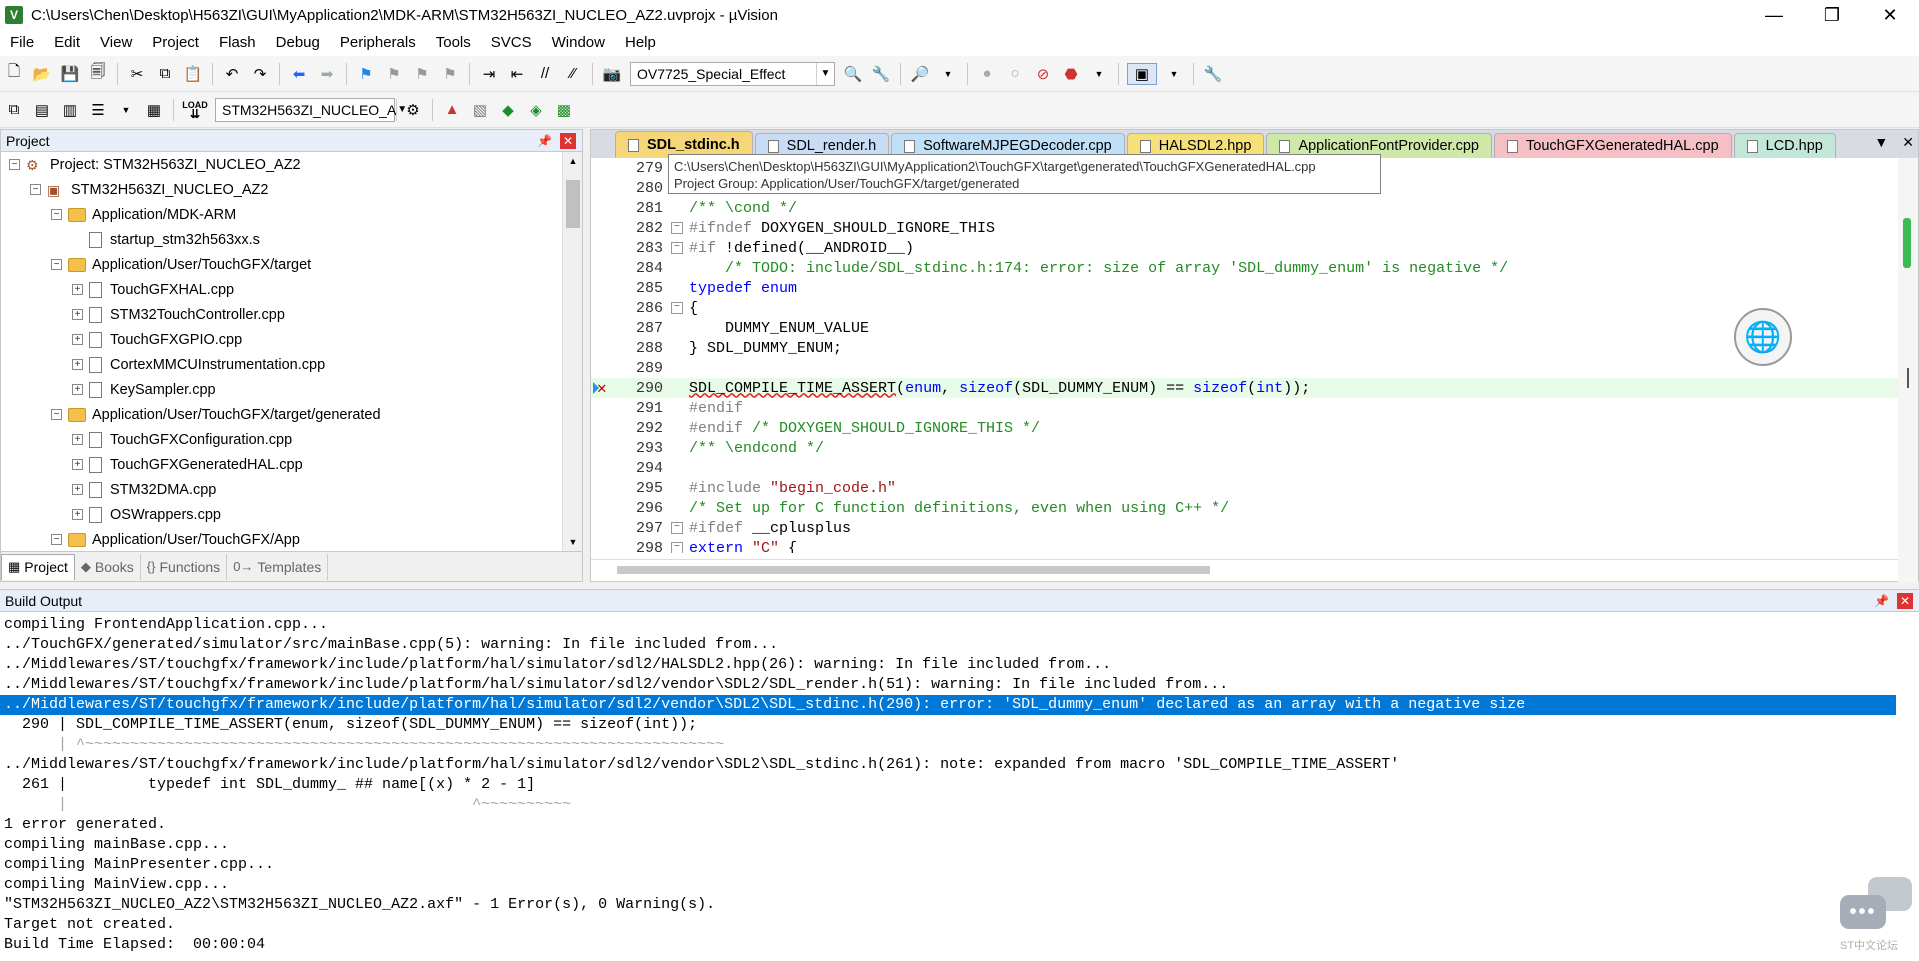 This screenshot has height=961, width=1919. What do you see at coordinates (1890, 15) in the screenshot?
I see `close-window-button: ✕` at bounding box center [1890, 15].